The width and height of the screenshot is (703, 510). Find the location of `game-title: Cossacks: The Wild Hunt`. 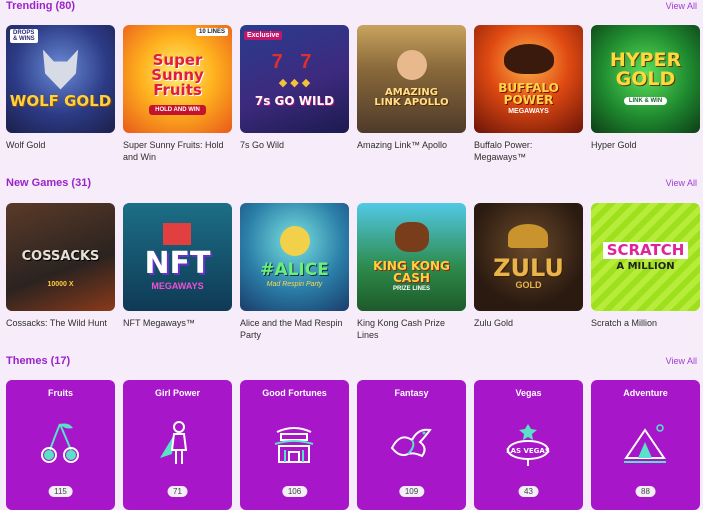

game-title: Cossacks: The Wild Hunt is located at coordinates (60, 323).